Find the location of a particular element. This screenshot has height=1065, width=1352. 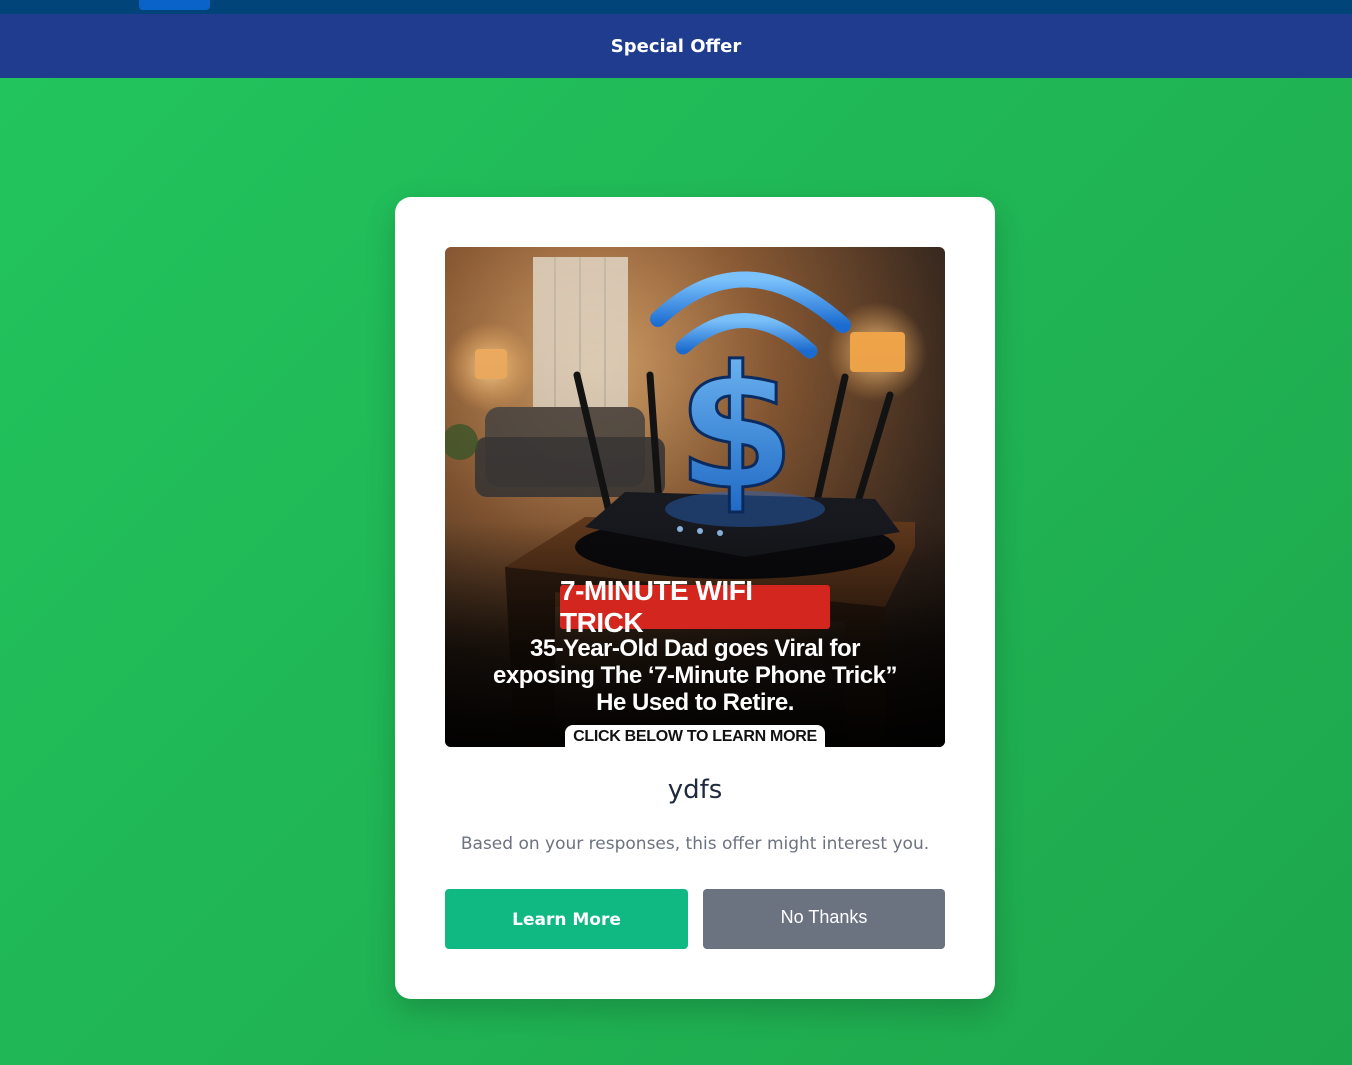

browser-strip is located at coordinates (676, 7).